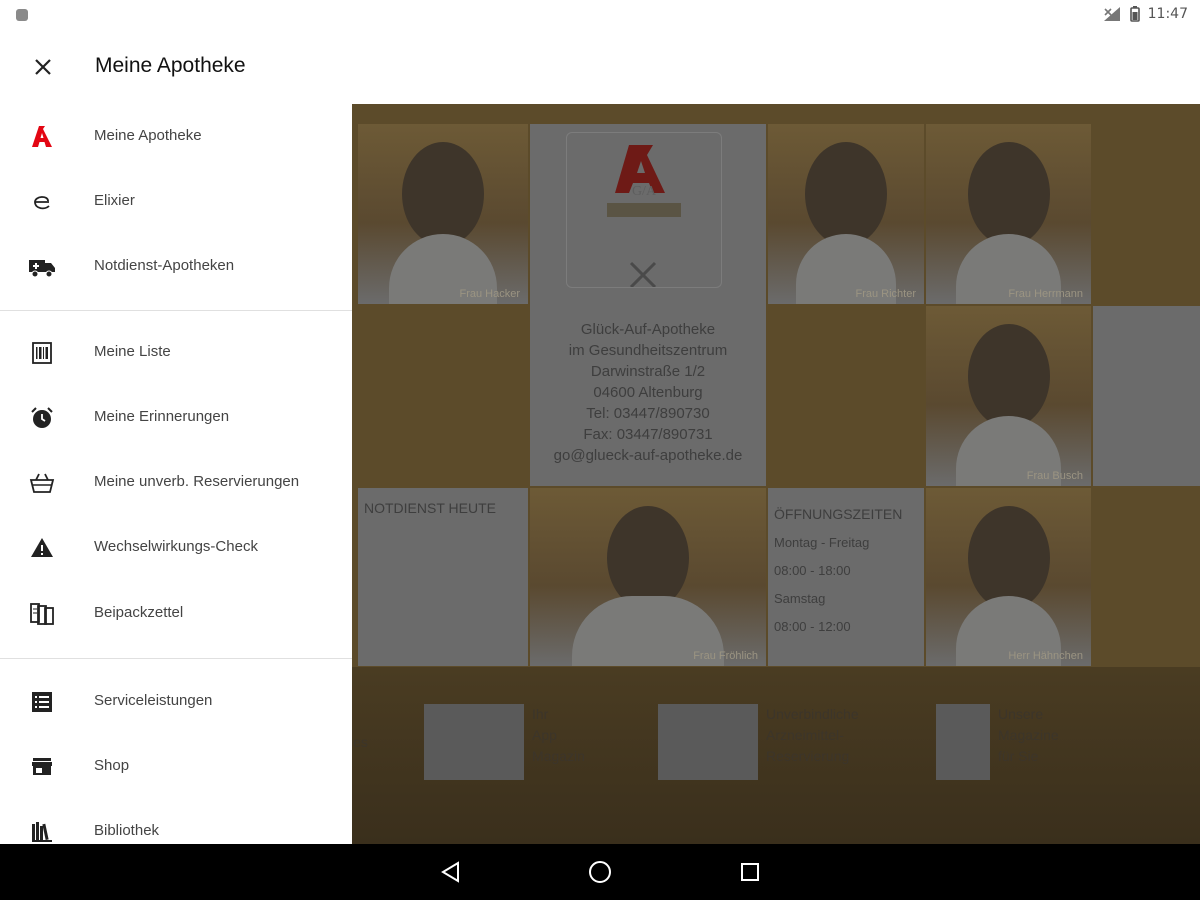 The height and width of the screenshot is (900, 1200). I want to click on back-triangle-icon, so click(450, 872).